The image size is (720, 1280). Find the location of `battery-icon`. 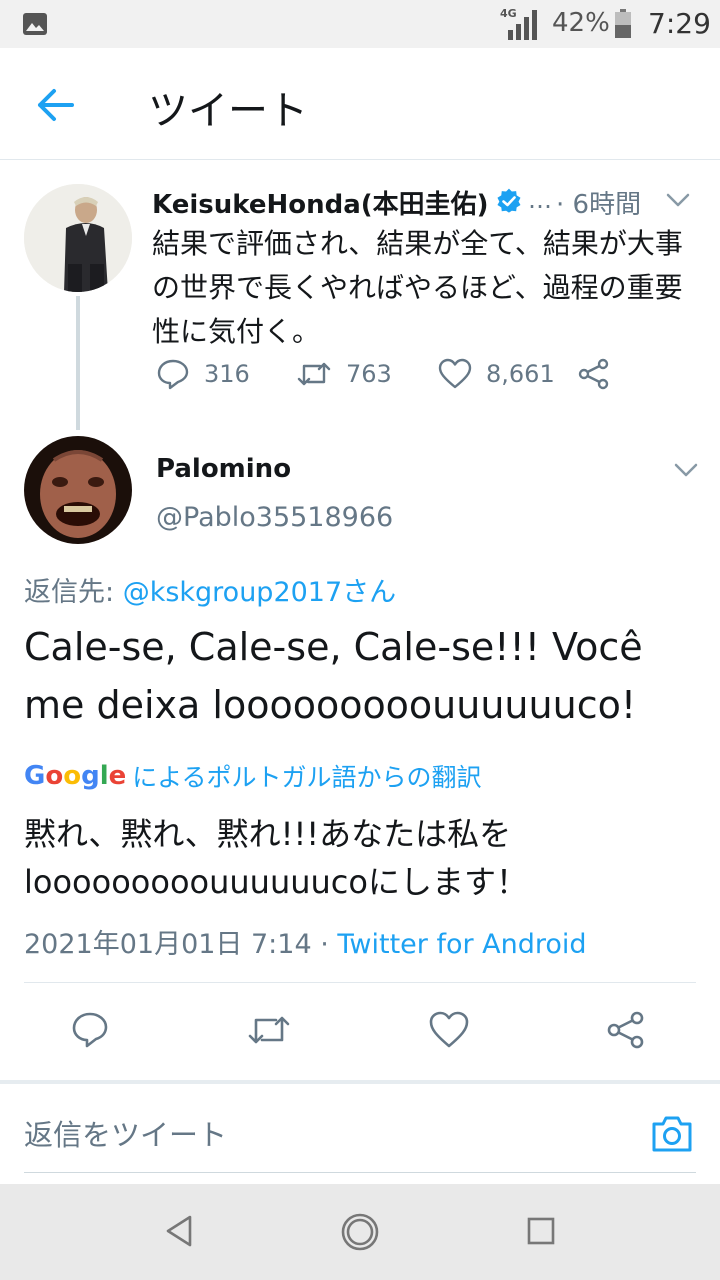

battery-icon is located at coordinates (623, 23).